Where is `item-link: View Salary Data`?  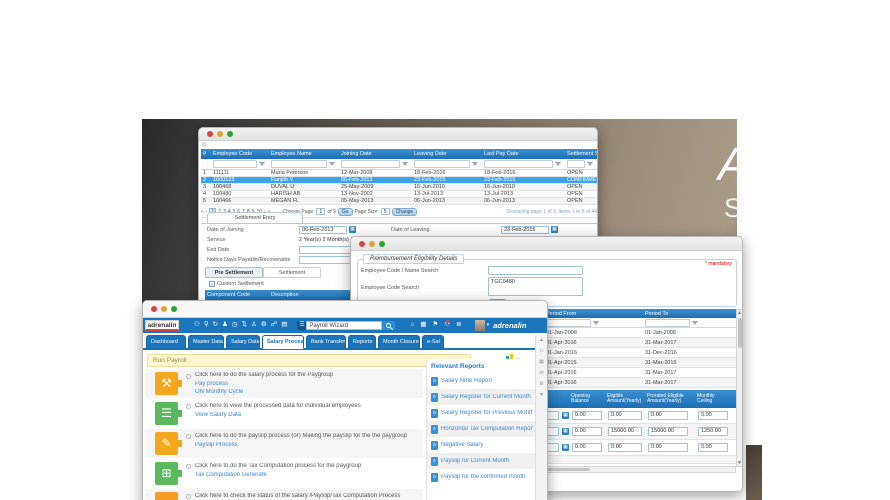
item-link: View Salary Data is located at coordinates (218, 415).